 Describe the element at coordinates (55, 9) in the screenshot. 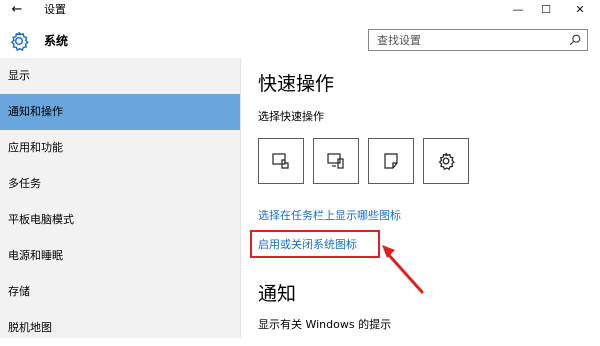

I see `window-title: 设置` at that location.